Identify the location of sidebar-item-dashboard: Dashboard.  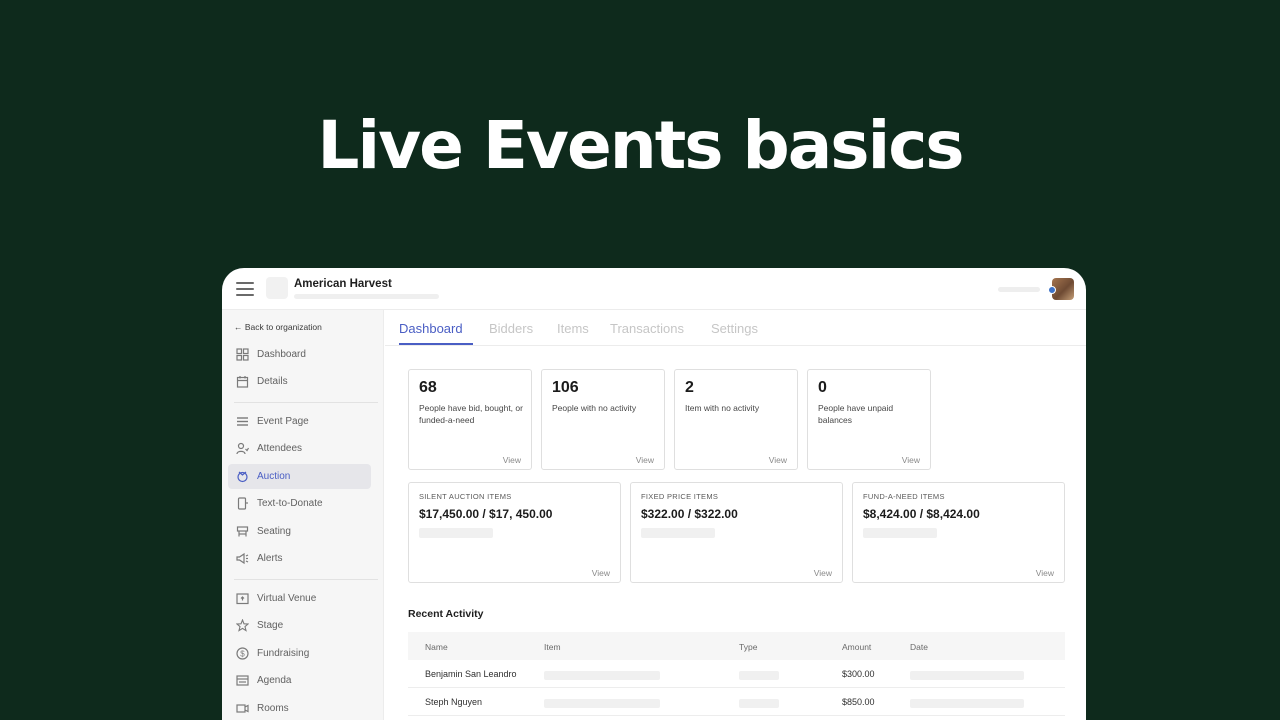
(299, 354).